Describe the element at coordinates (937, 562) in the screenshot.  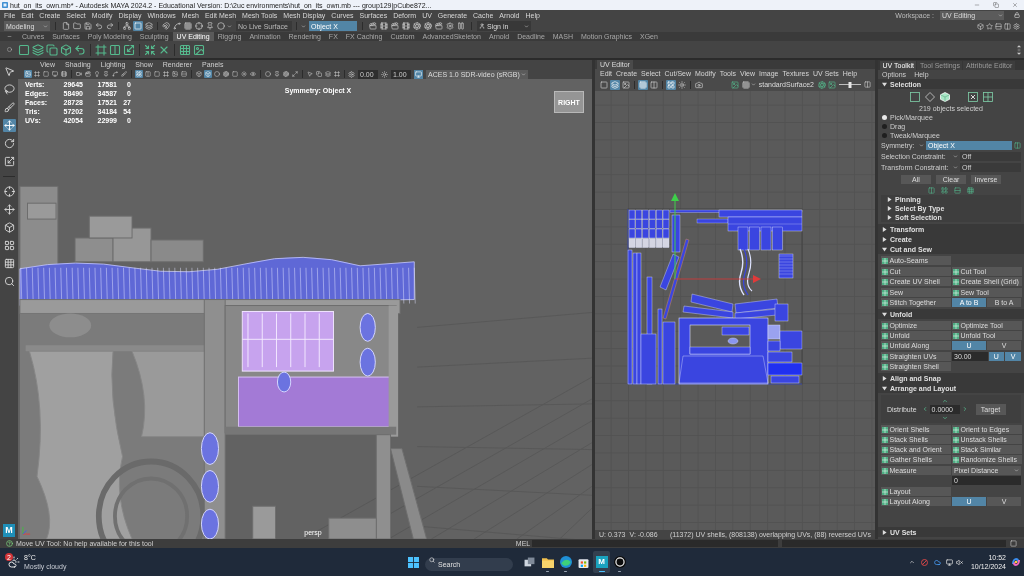
I see `cloud-icon` at that location.